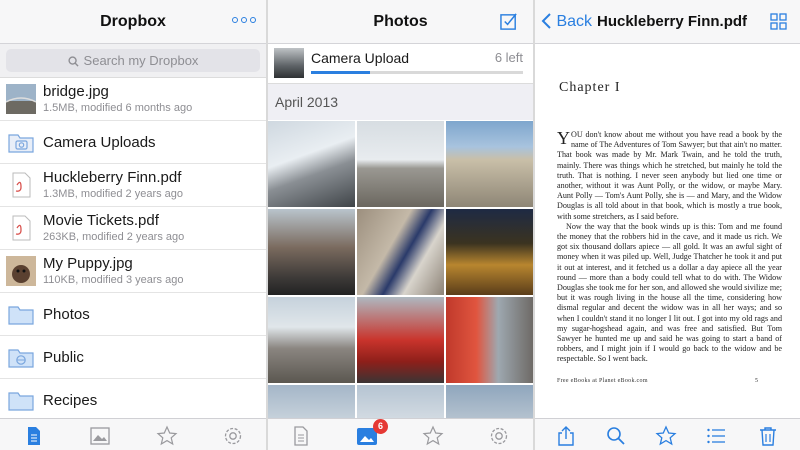 The width and height of the screenshot is (800, 450). I want to click on list-icon, so click(716, 436).